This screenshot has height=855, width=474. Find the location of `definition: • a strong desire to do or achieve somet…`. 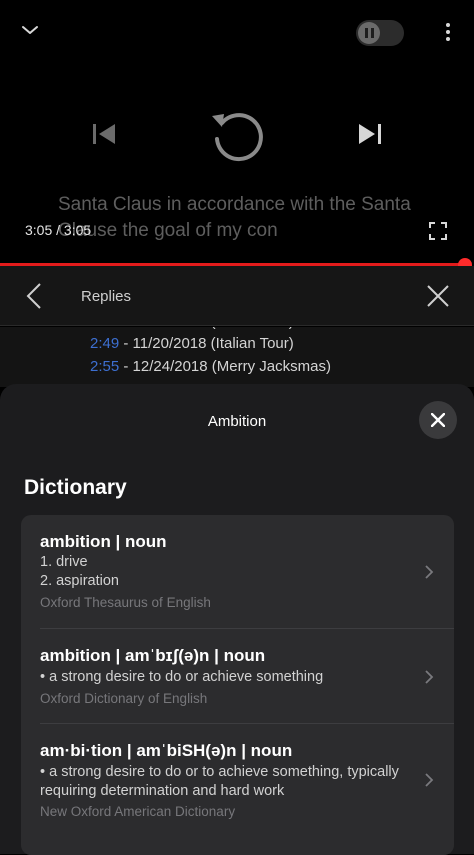

definition: • a strong desire to do or achieve somet… is located at coordinates (182, 677).